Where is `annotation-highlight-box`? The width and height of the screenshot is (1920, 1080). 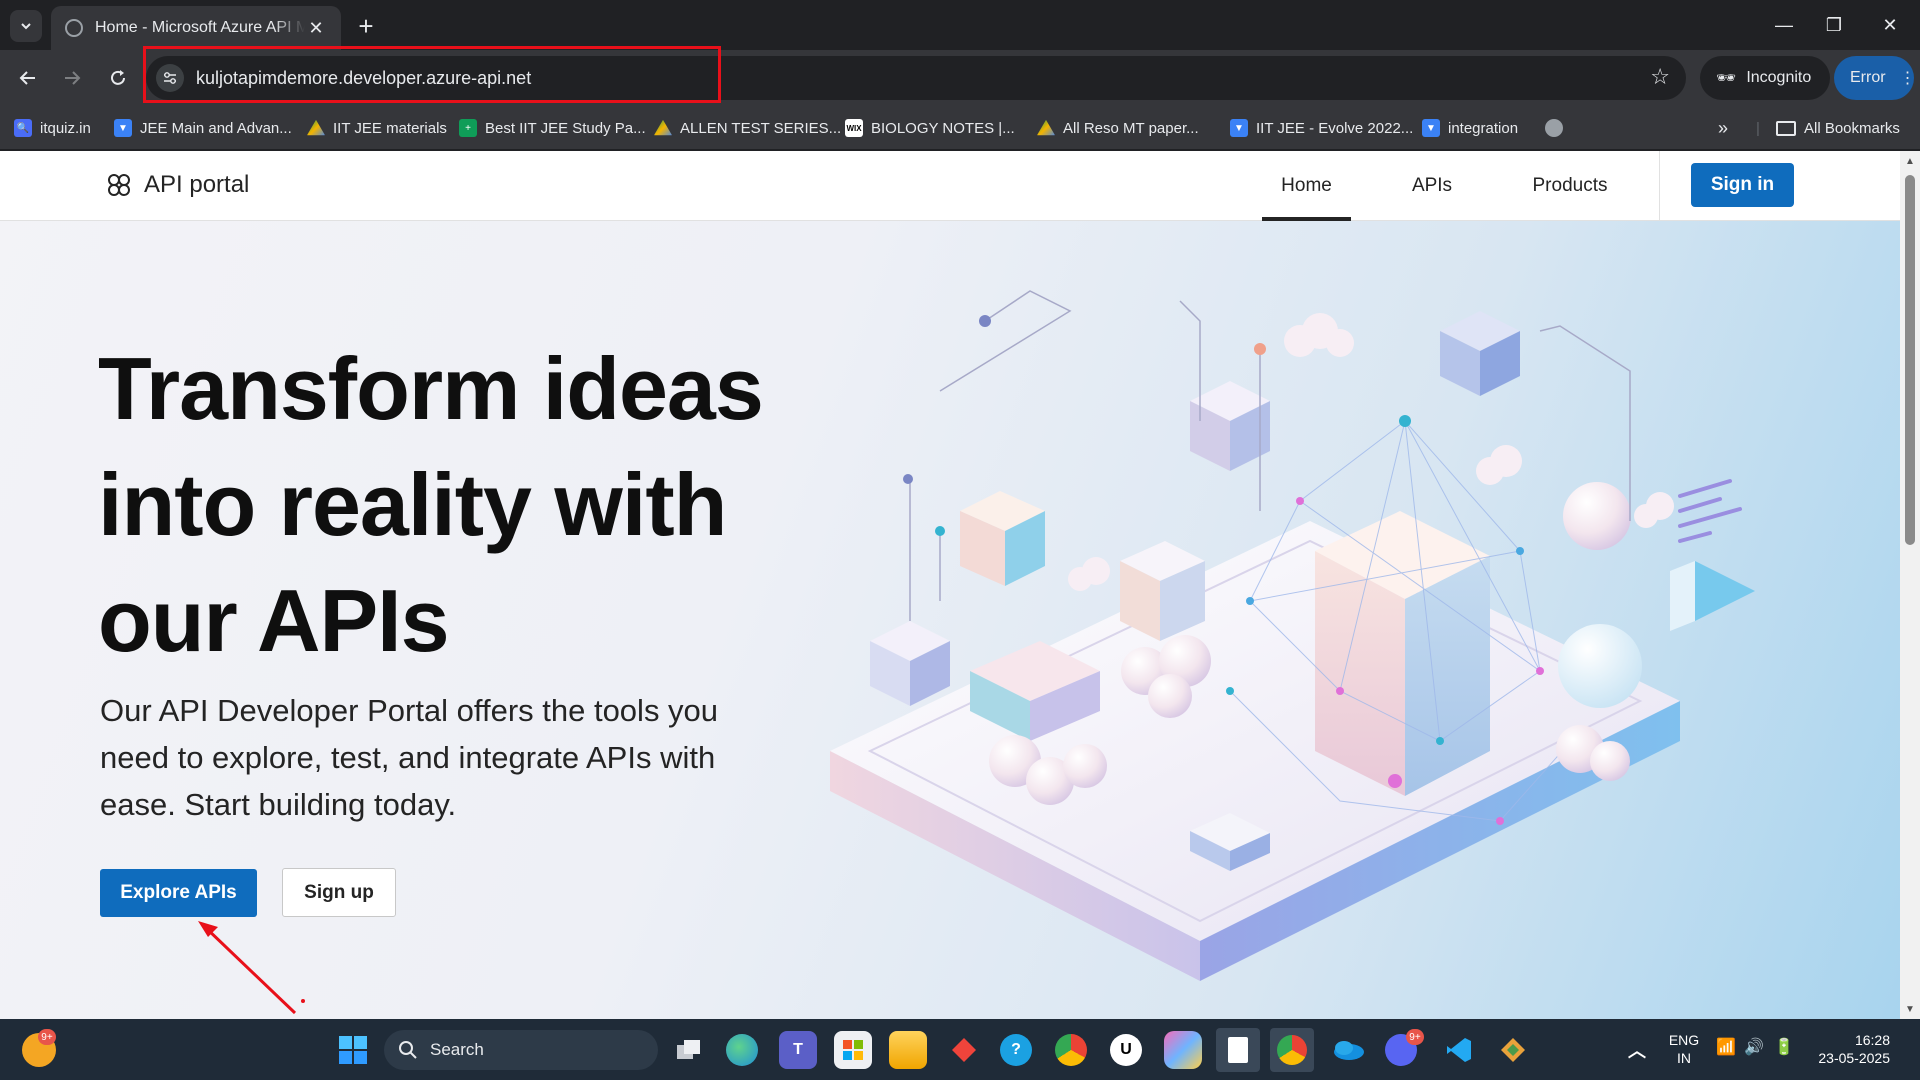
annotation-highlight-box is located at coordinates (432, 74).